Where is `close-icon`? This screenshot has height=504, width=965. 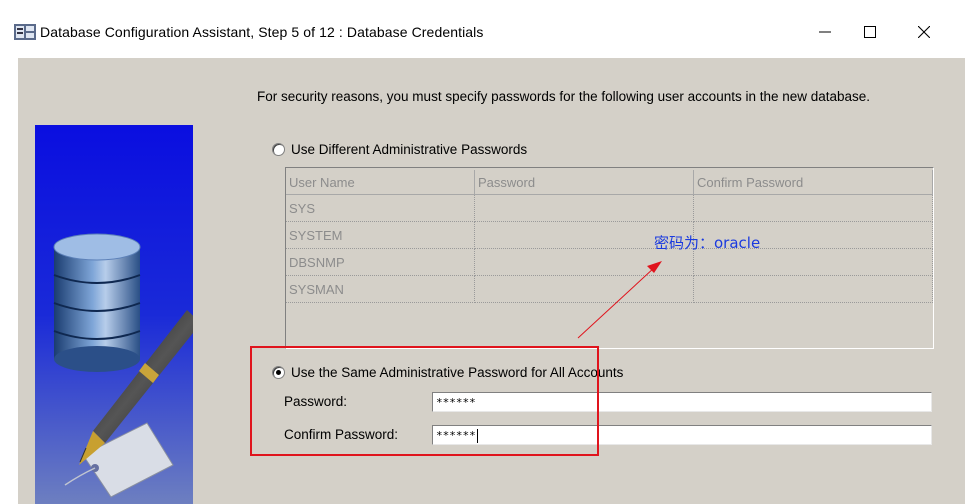
close-icon is located at coordinates (924, 32).